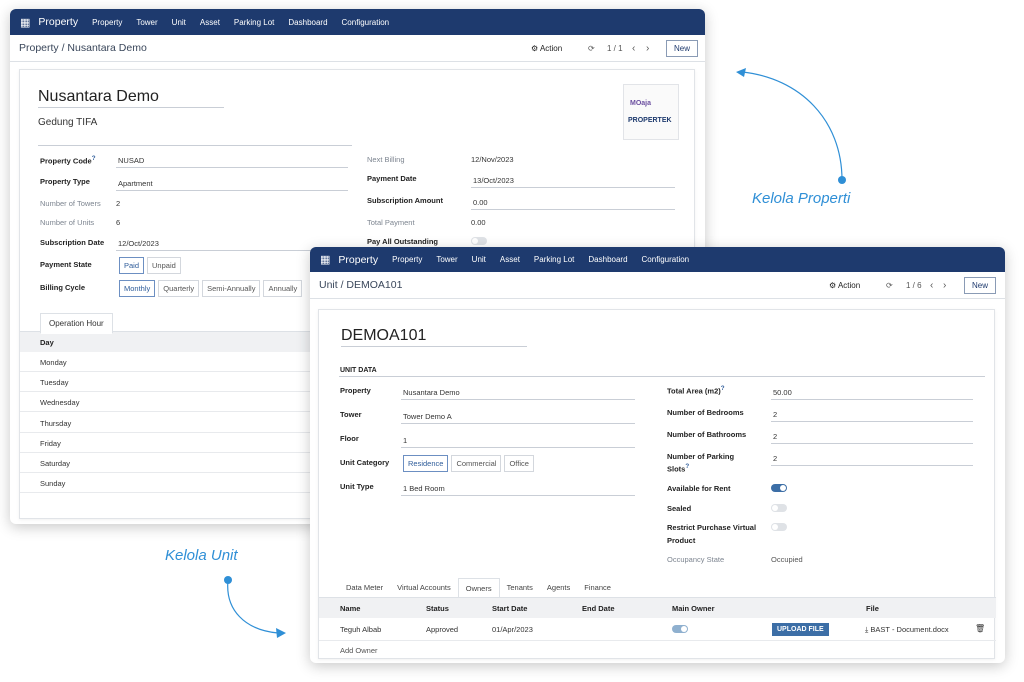 The height and width of the screenshot is (682, 1024). I want to click on property-type-value: Apartment, so click(135, 183).